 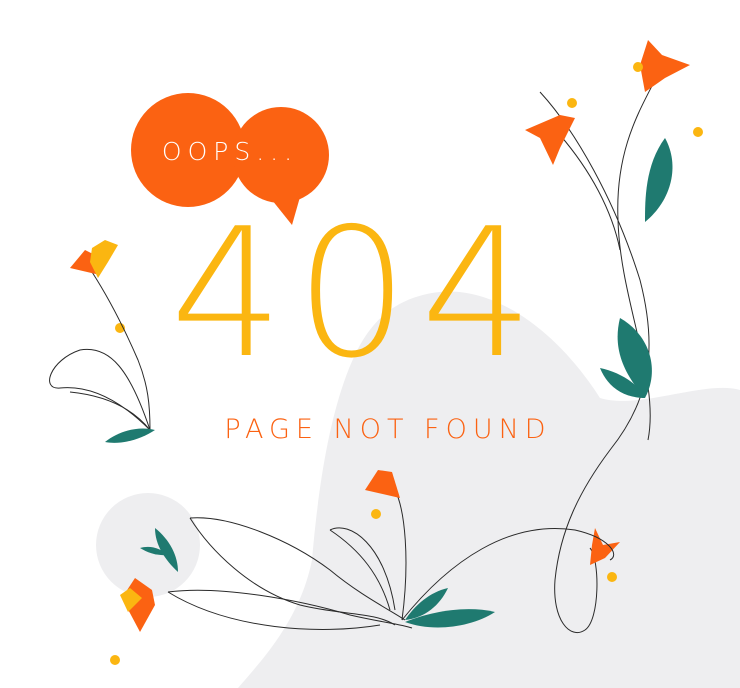 What do you see at coordinates (148, 545) in the screenshot?
I see `background-circle` at bounding box center [148, 545].